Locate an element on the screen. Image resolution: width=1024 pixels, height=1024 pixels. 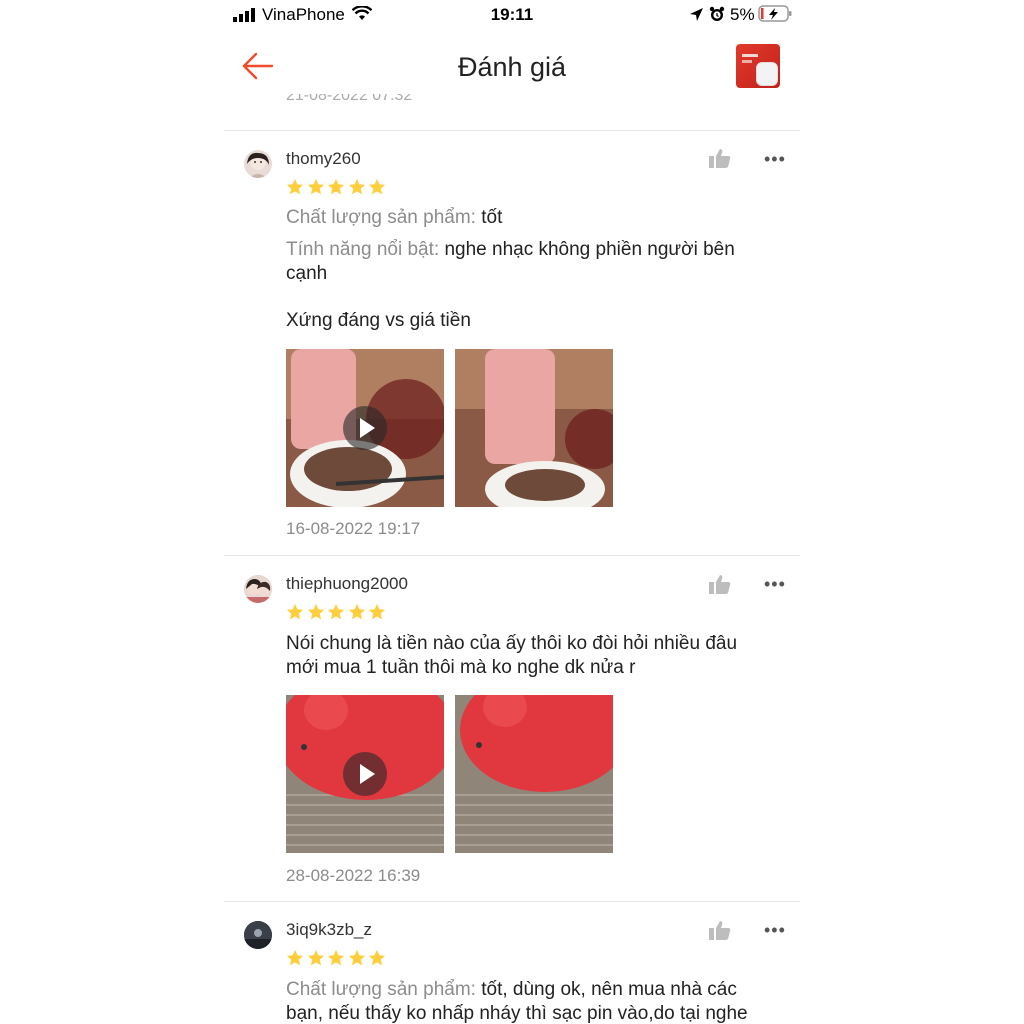
review-text-line: Chất lượng sản phẩm: tốt is located at coordinates (394, 217).